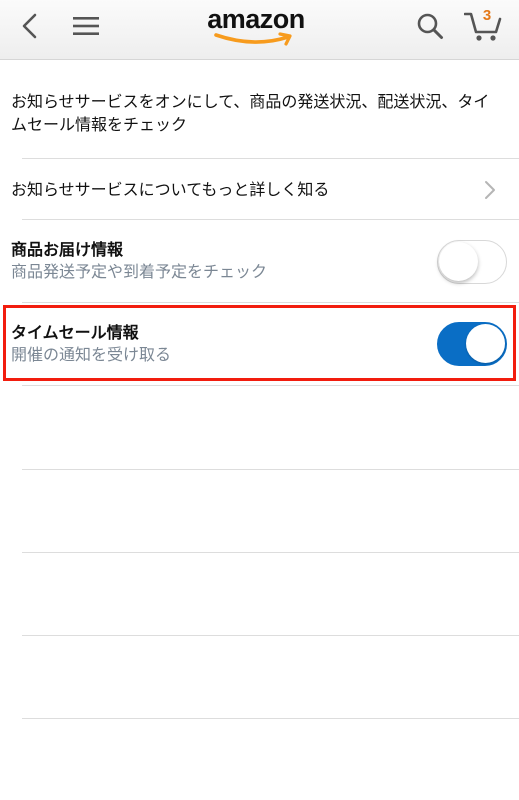  I want to click on amazon-logo: amazon, so click(261, 27).